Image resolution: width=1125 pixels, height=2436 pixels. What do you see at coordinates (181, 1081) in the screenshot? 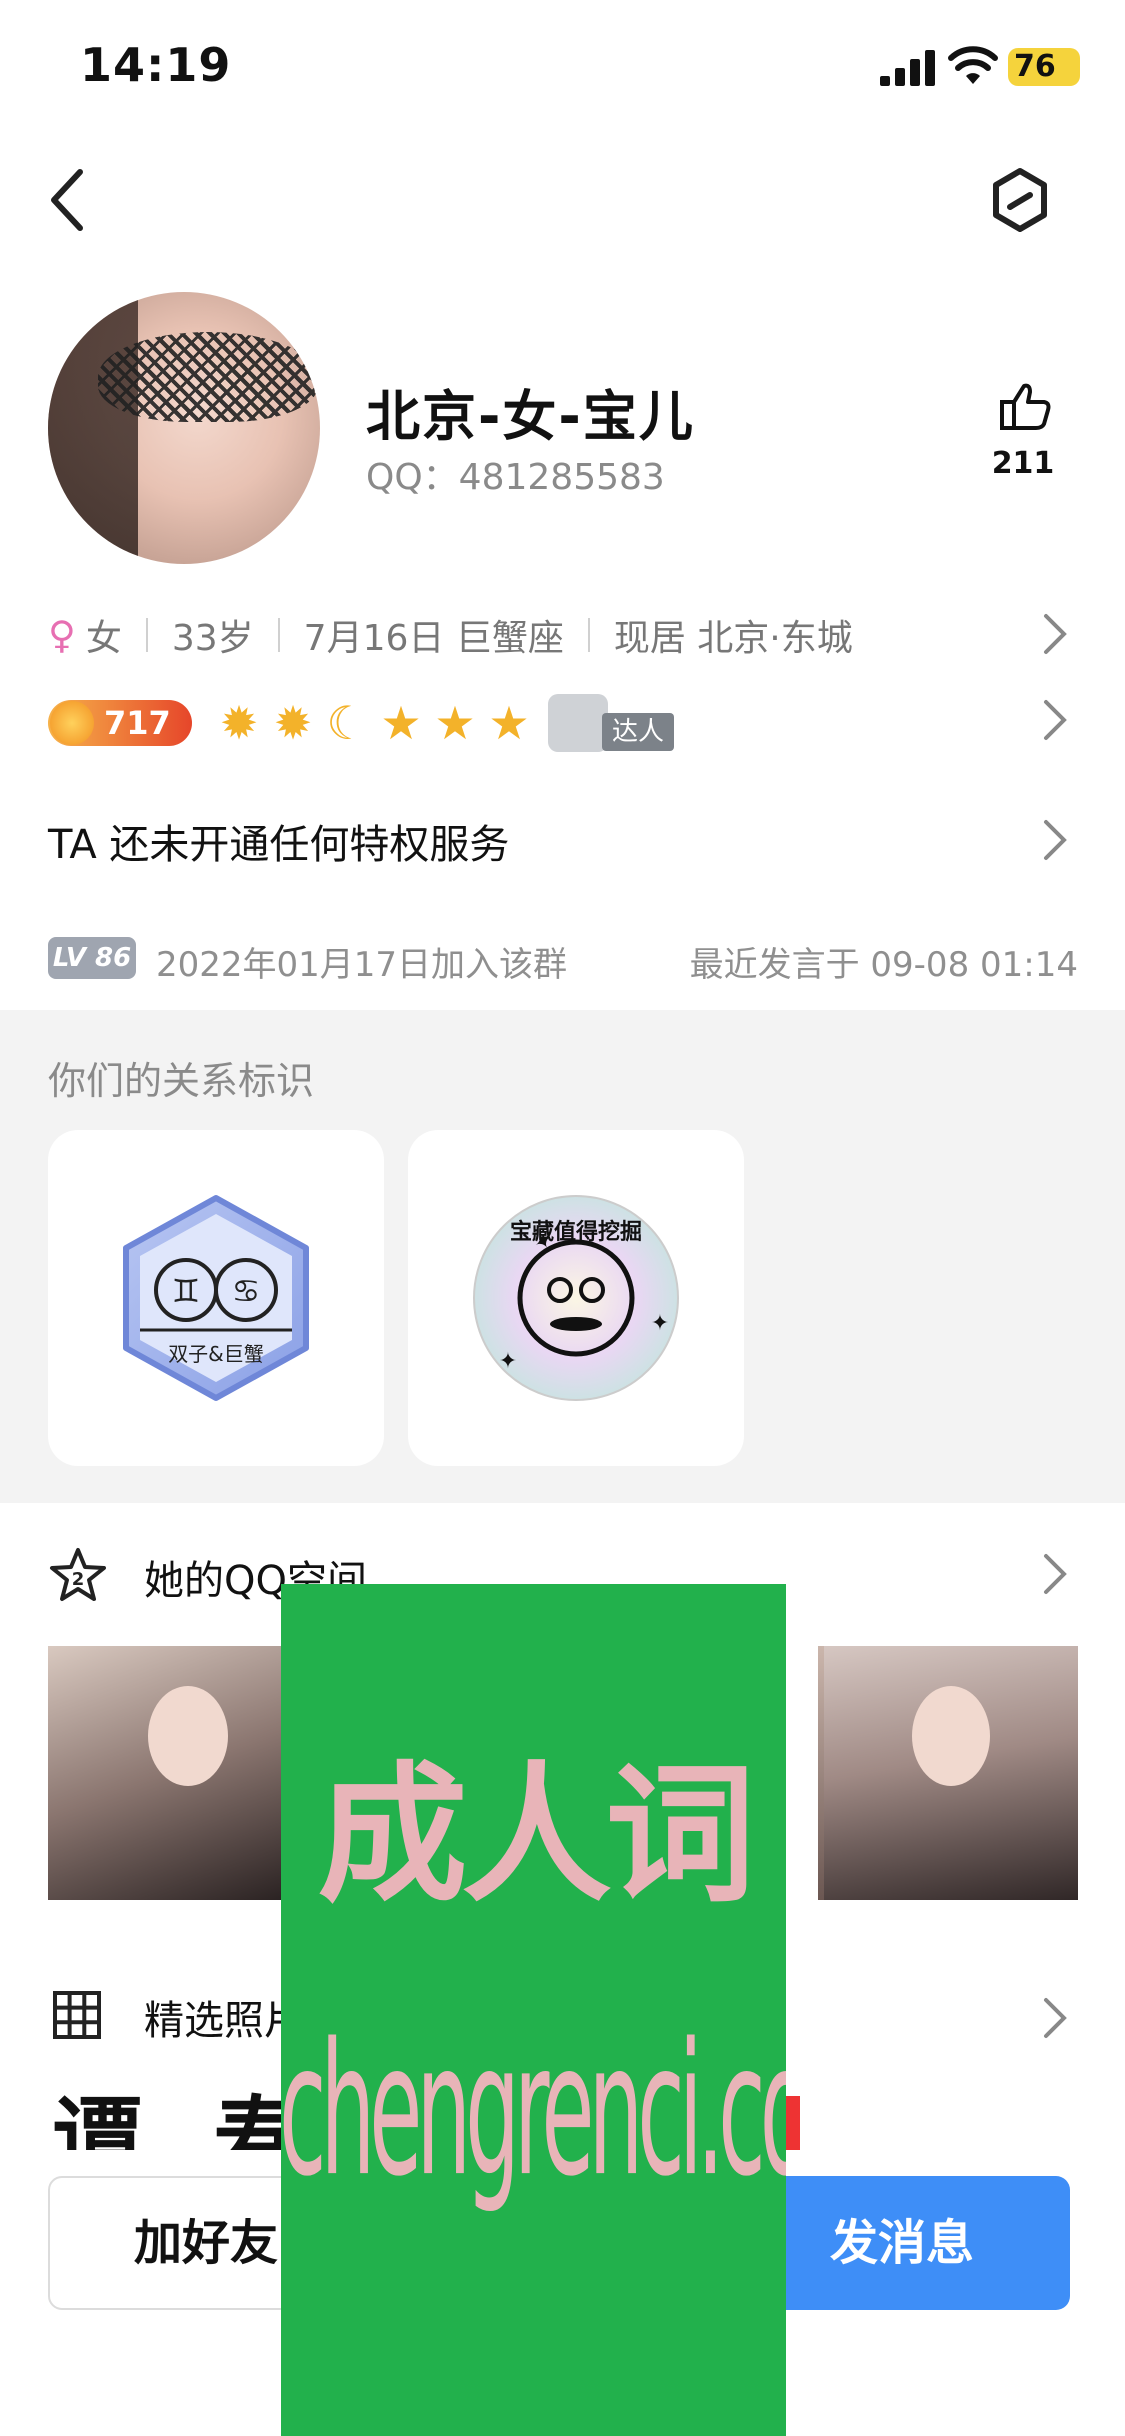
I see `relation-title: 你们的关系标识` at bounding box center [181, 1081].